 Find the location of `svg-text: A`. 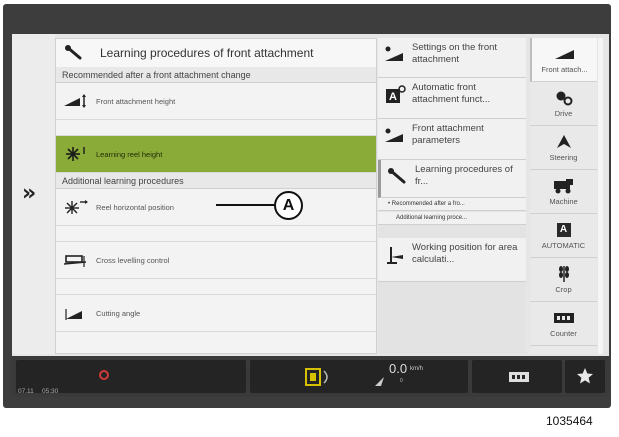

svg-text: A is located at coordinates (393, 97).